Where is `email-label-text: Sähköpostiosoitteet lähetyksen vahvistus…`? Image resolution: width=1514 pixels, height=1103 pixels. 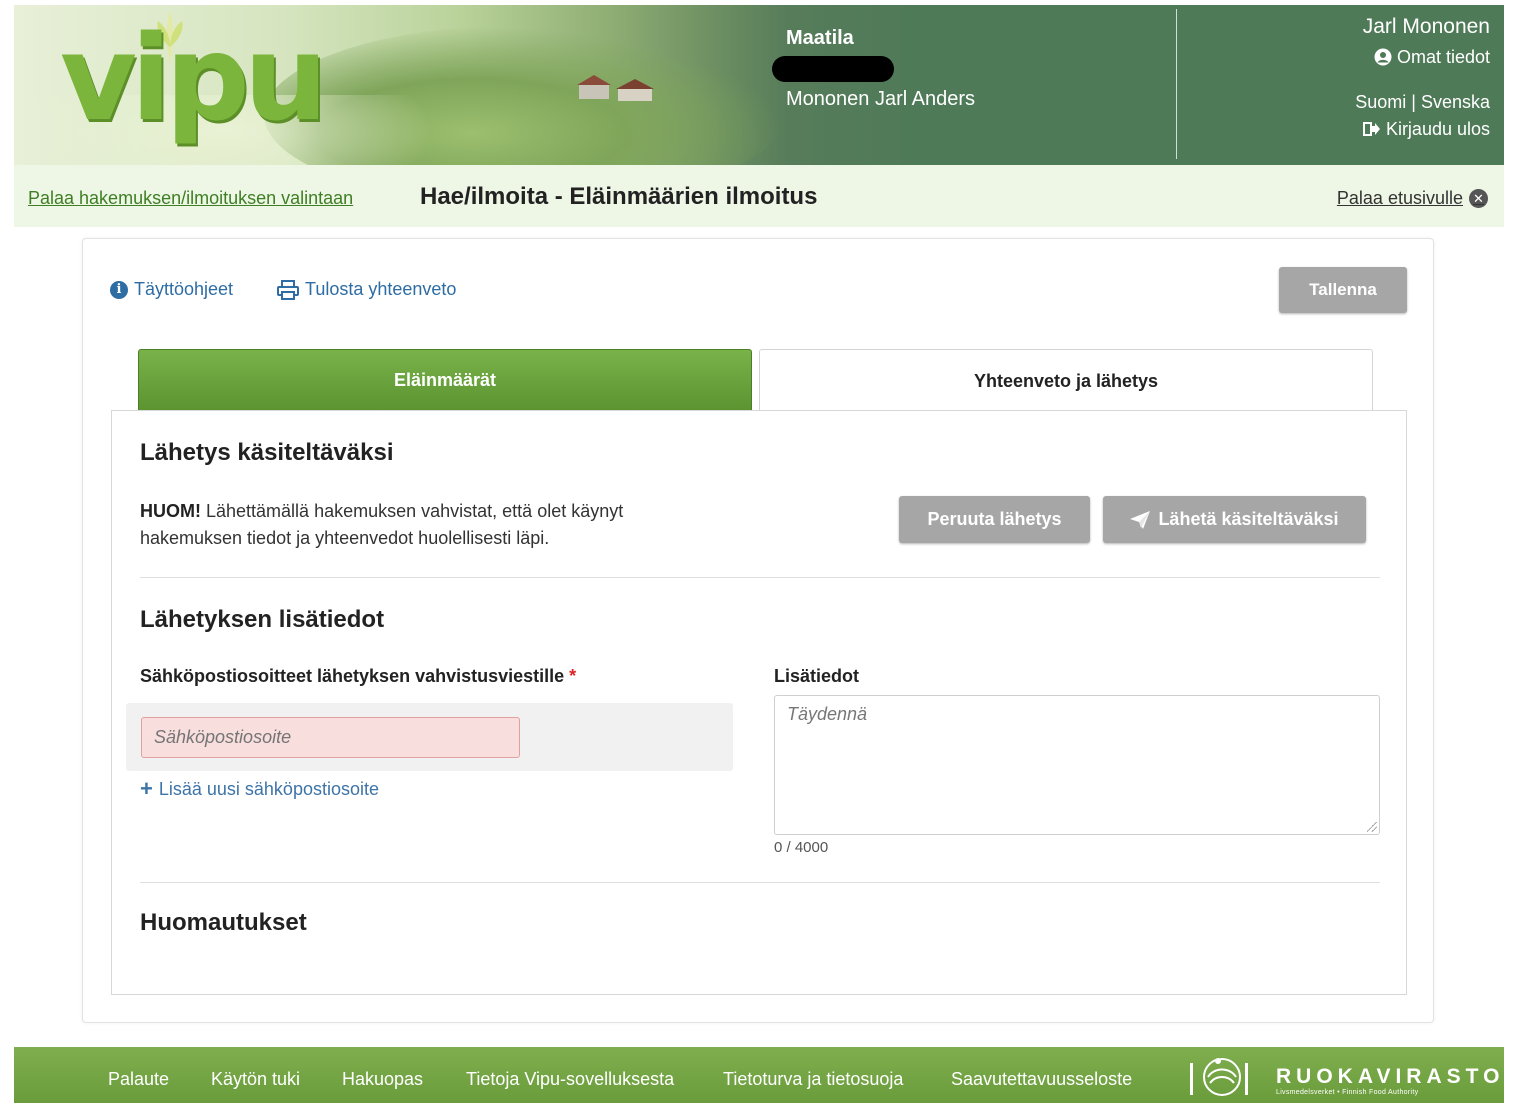 email-label-text: Sähköpostiosoitteet lähetyksen vahvistus… is located at coordinates (352, 676).